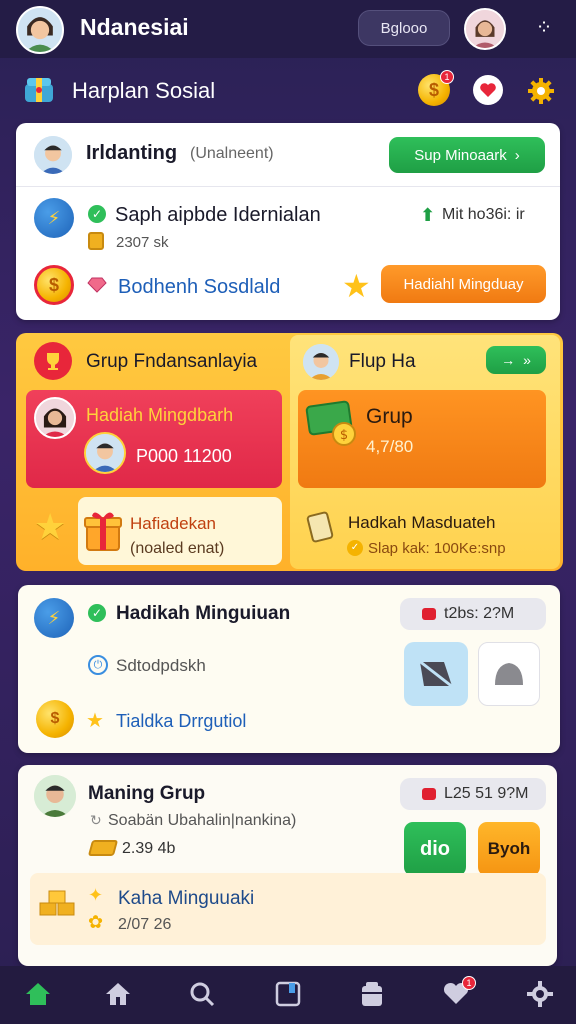 The height and width of the screenshot is (1024, 576). I want to click on chevron-right-icon: ›, so click(517, 155).